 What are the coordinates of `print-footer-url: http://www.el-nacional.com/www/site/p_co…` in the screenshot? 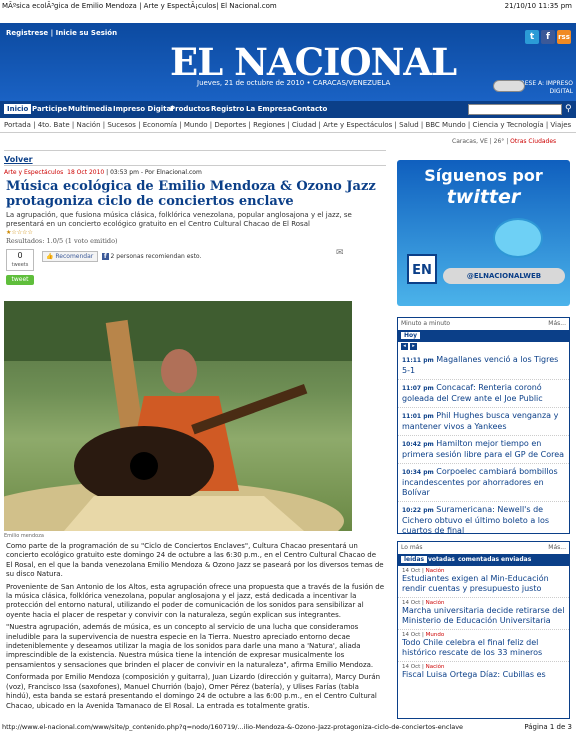 It's located at (233, 727).